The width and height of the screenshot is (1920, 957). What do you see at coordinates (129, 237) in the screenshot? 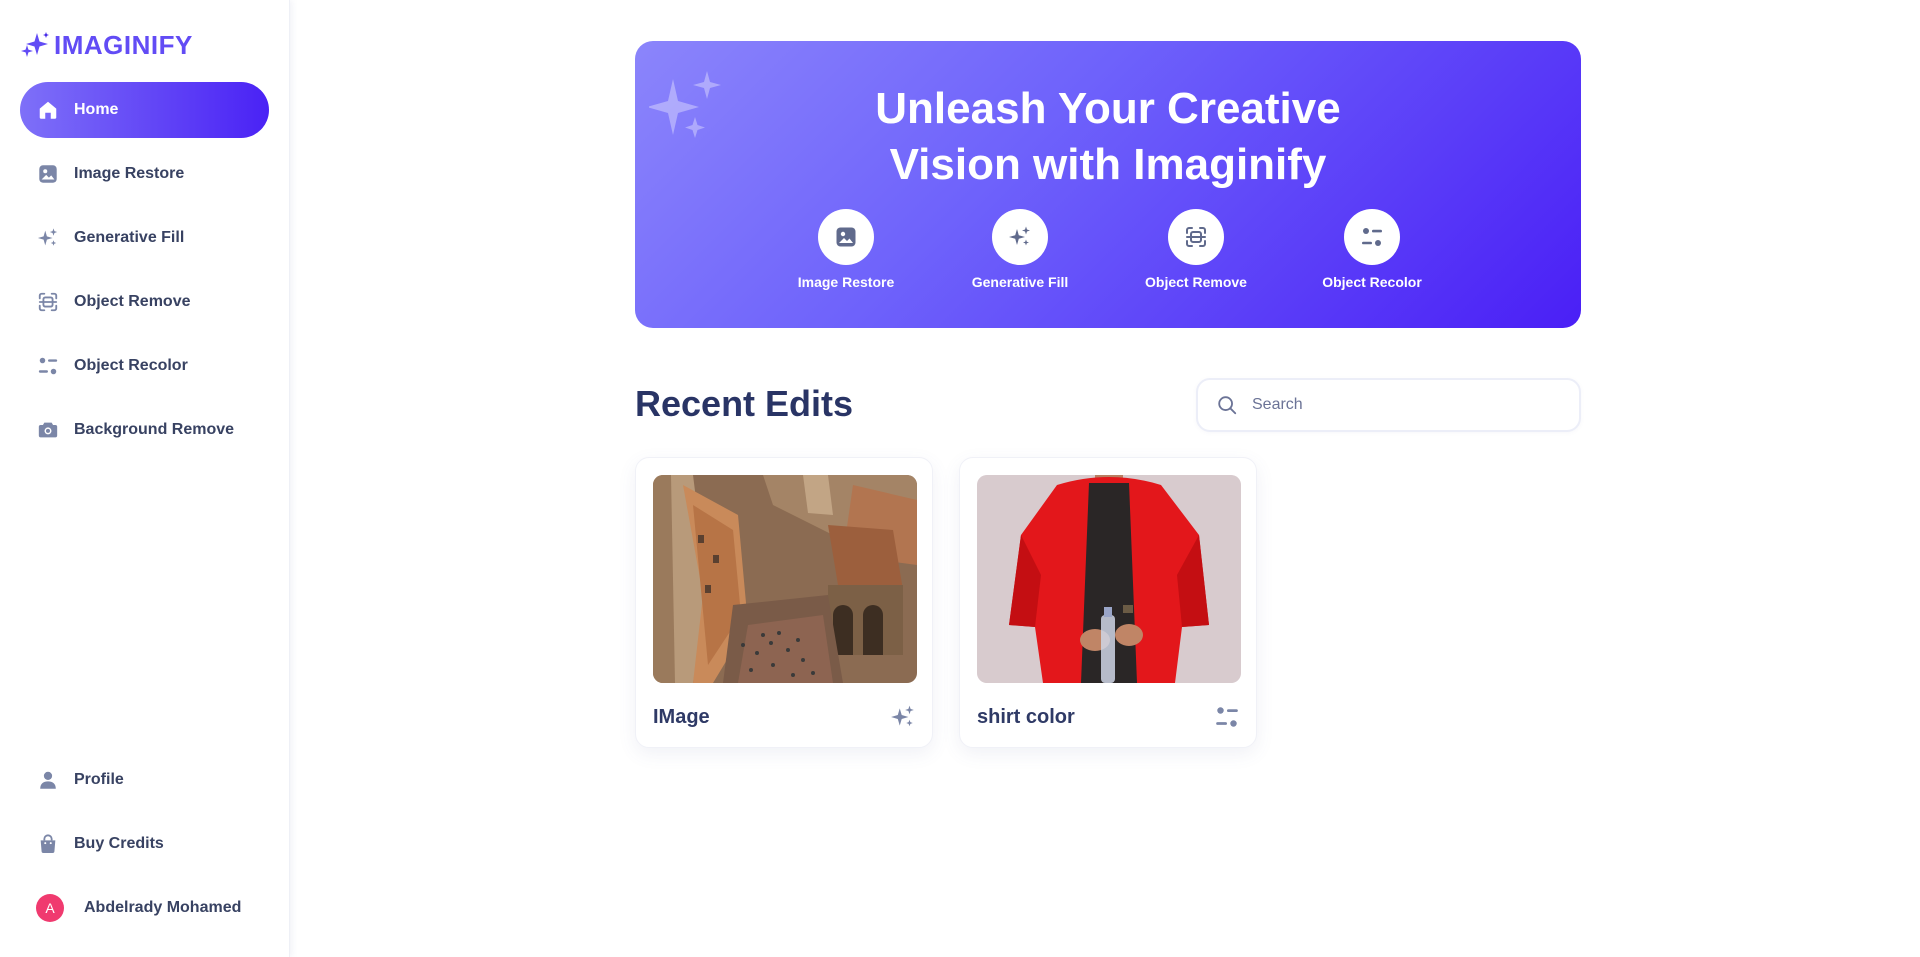
I see `sidebar-item-label: Generative Fill` at bounding box center [129, 237].